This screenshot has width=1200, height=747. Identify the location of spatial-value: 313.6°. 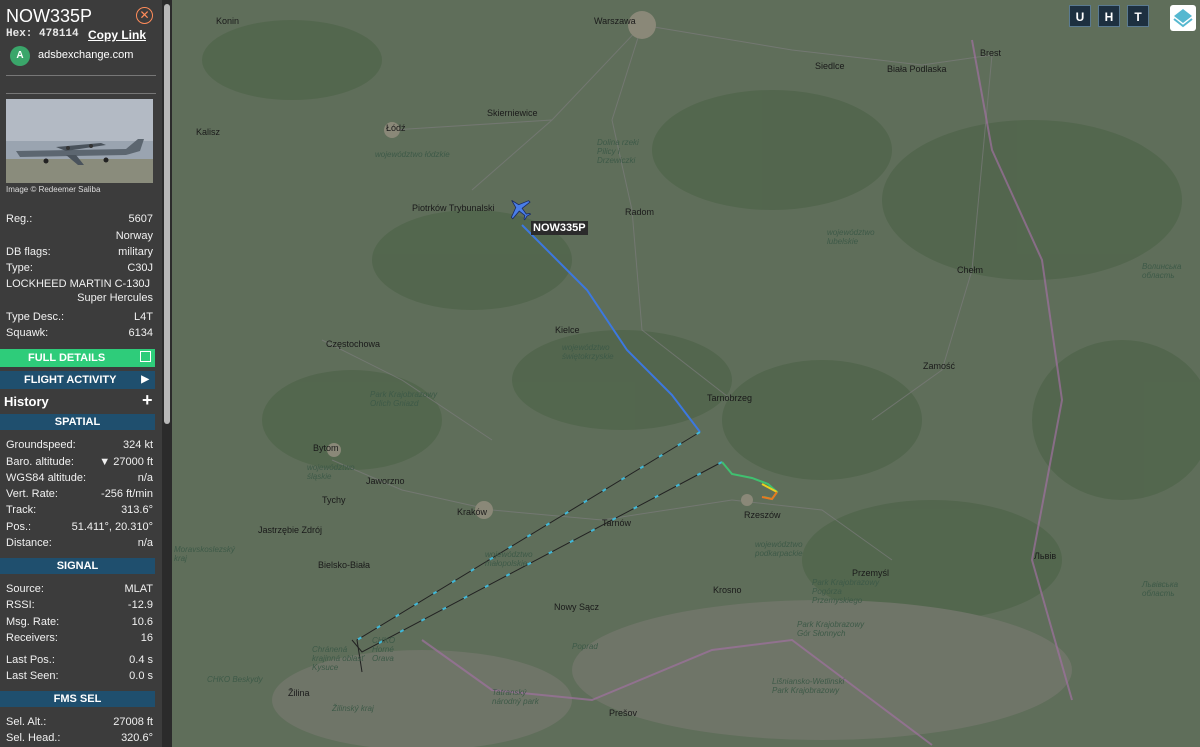
(137, 510).